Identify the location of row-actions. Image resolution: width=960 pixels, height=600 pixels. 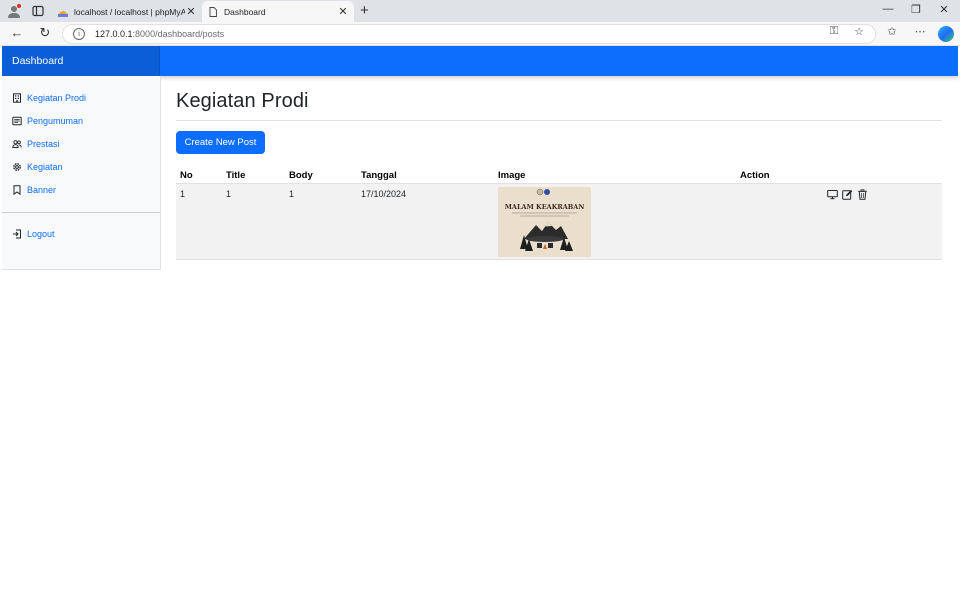
(847, 194).